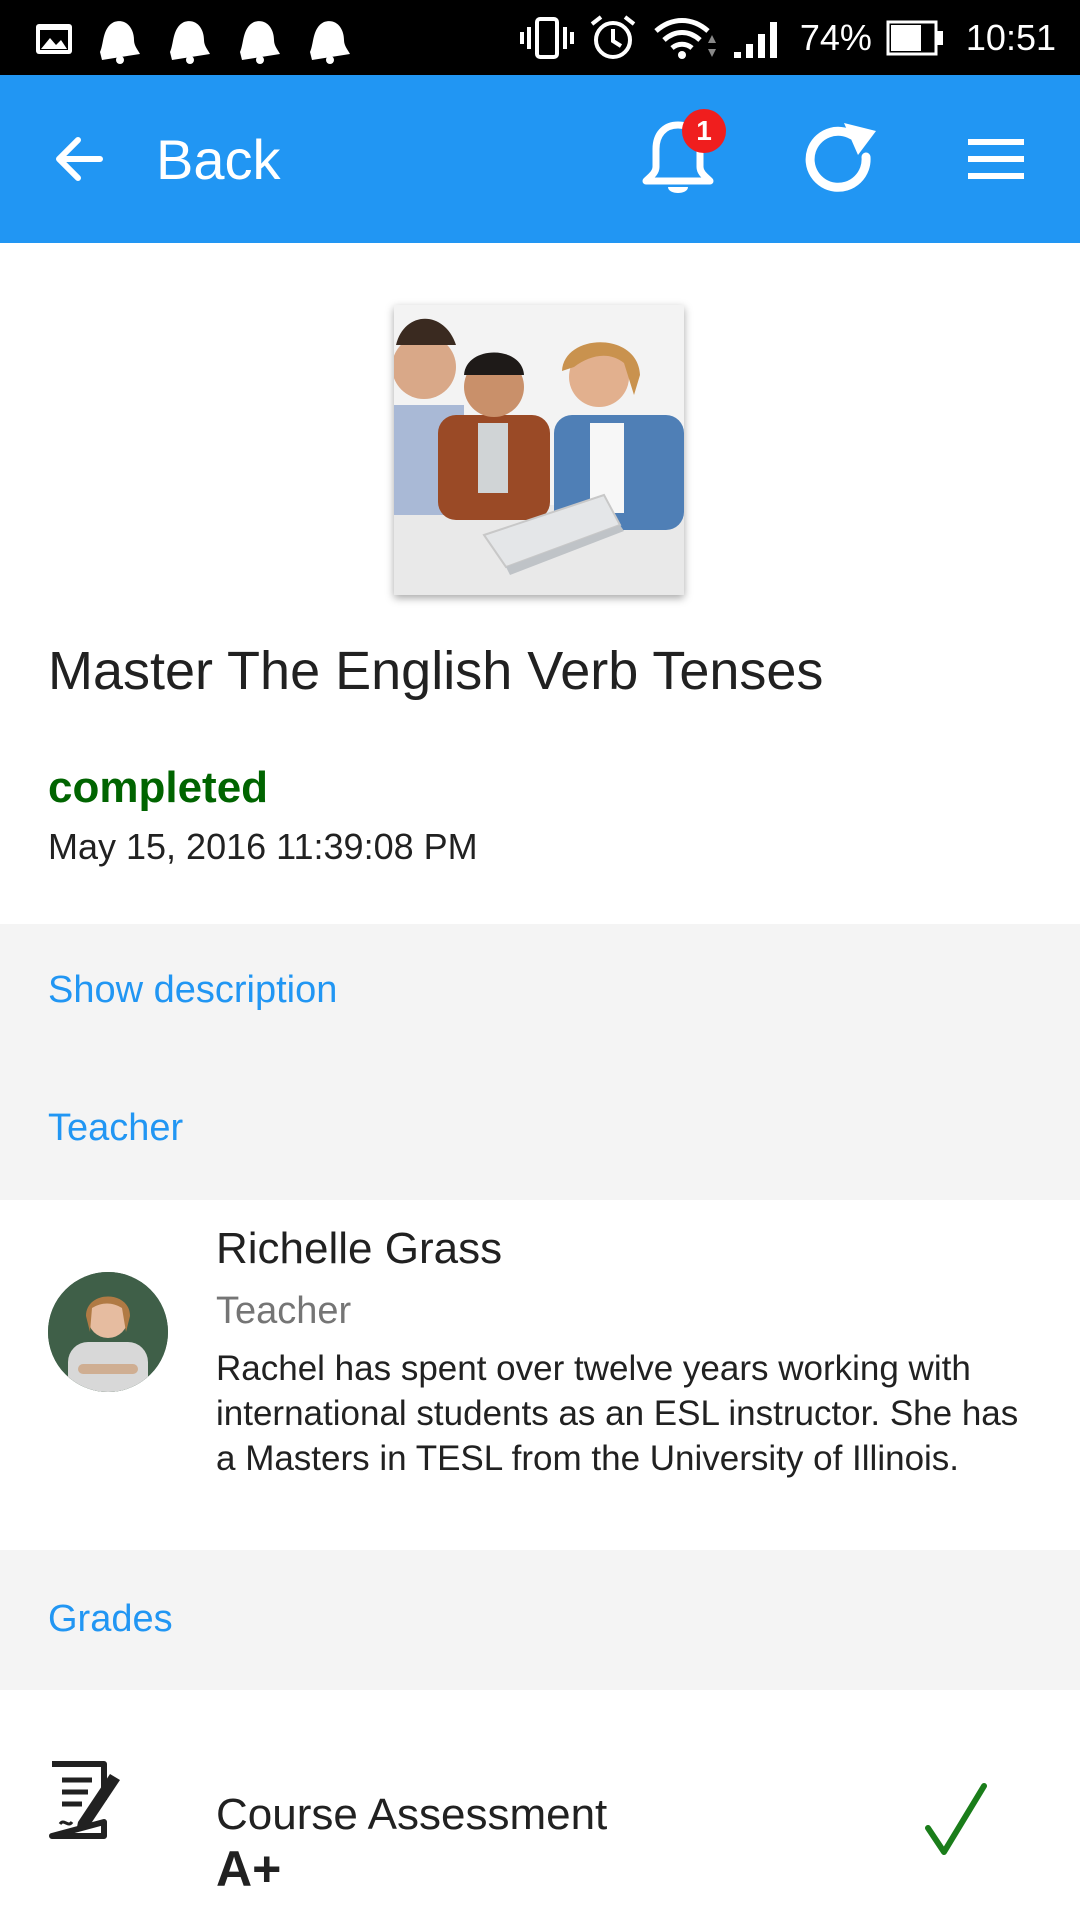  Describe the element at coordinates (787, 37) in the screenshot. I see `status-bar-right: 74% 10:51` at that location.